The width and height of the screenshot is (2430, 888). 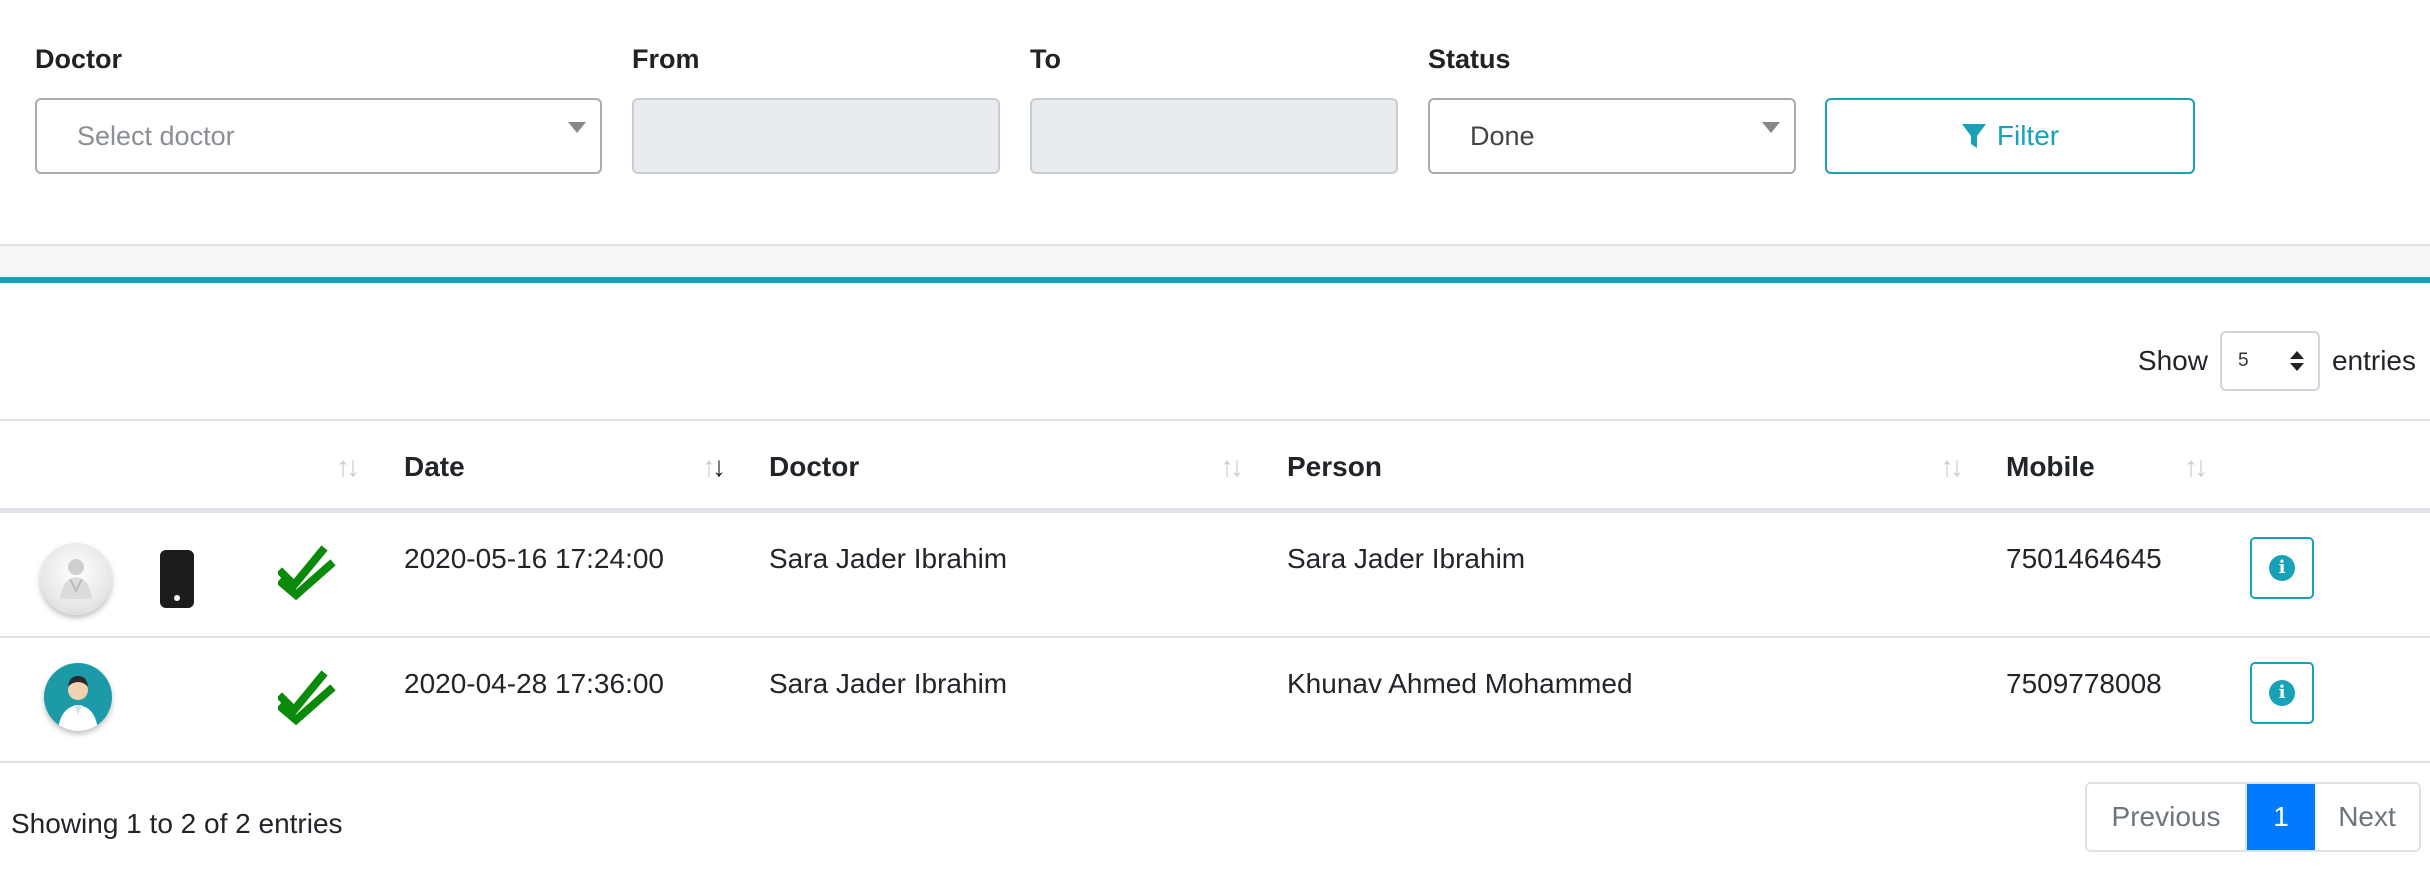 What do you see at coordinates (666, 59) in the screenshot?
I see `from-label: From` at bounding box center [666, 59].